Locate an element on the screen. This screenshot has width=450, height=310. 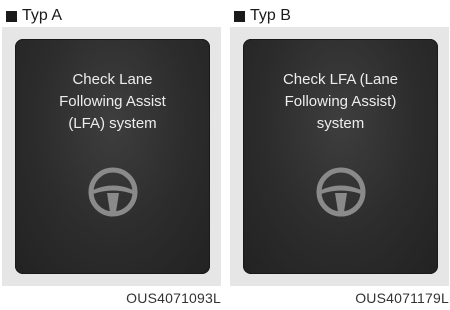
warning-message: Check Lane Following Assist (LFA) system is located at coordinates (112, 102).